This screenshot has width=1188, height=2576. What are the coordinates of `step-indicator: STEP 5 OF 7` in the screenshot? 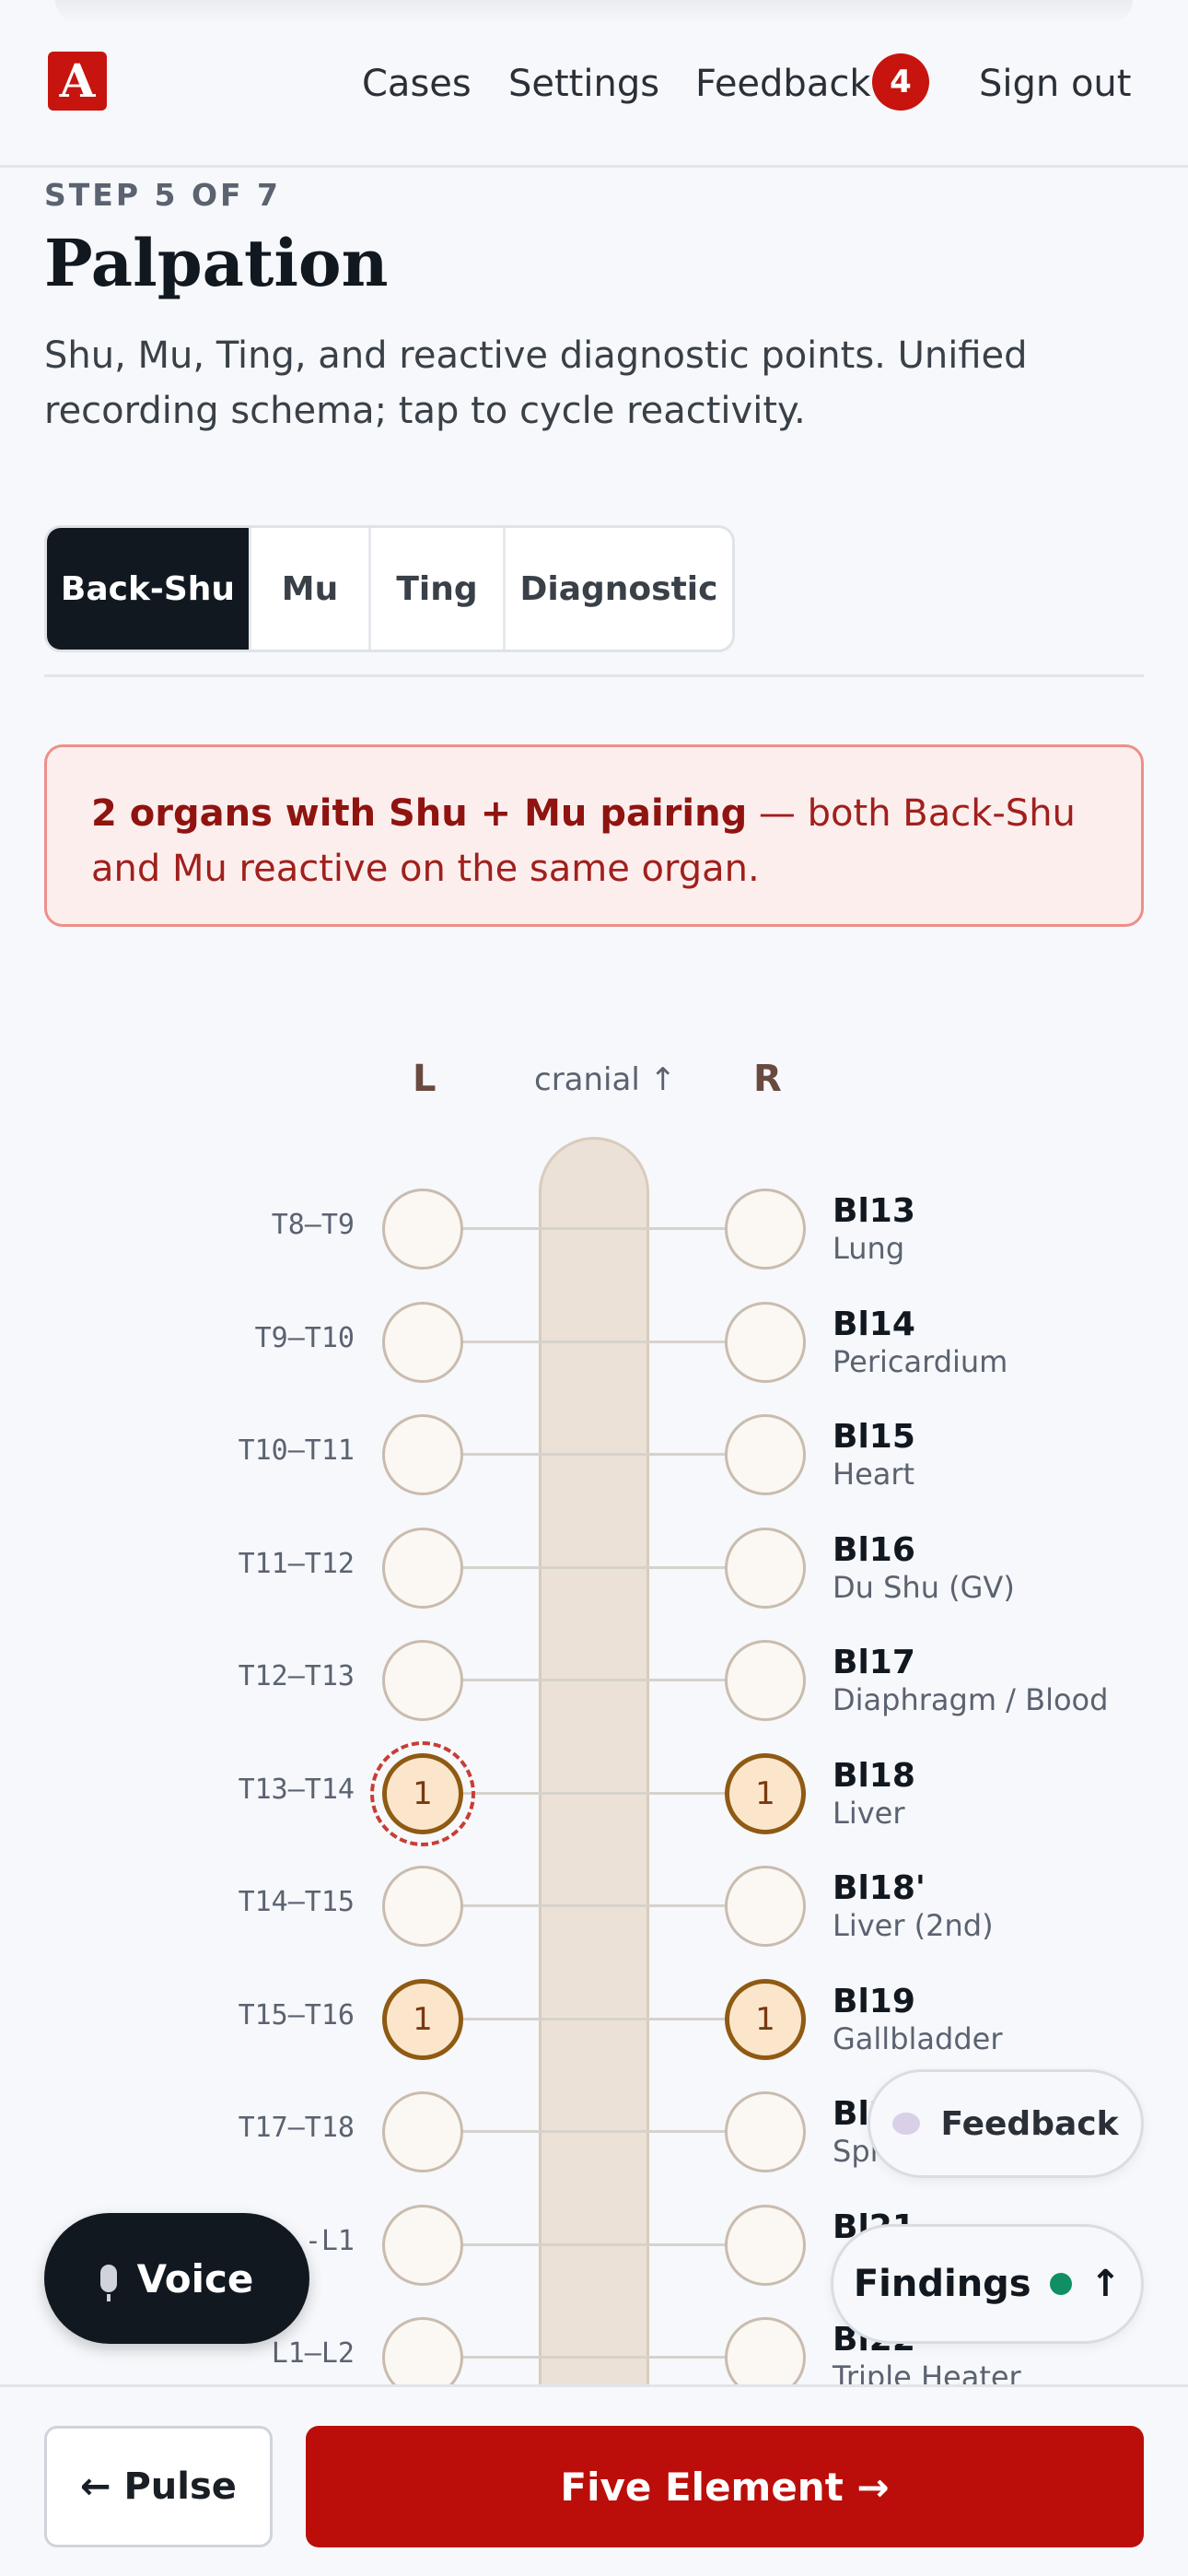 It's located at (162, 195).